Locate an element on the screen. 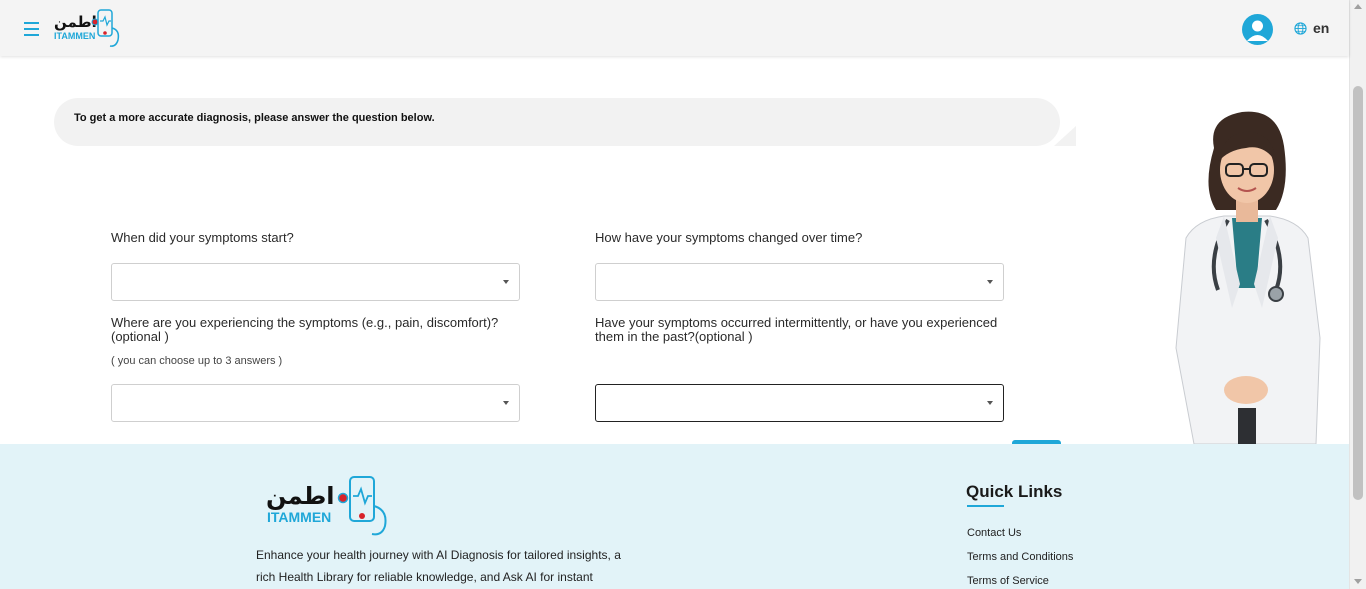 This screenshot has height=589, width=1366. top-header: اطمن ITAMMEN en is located at coordinates (674, 28).